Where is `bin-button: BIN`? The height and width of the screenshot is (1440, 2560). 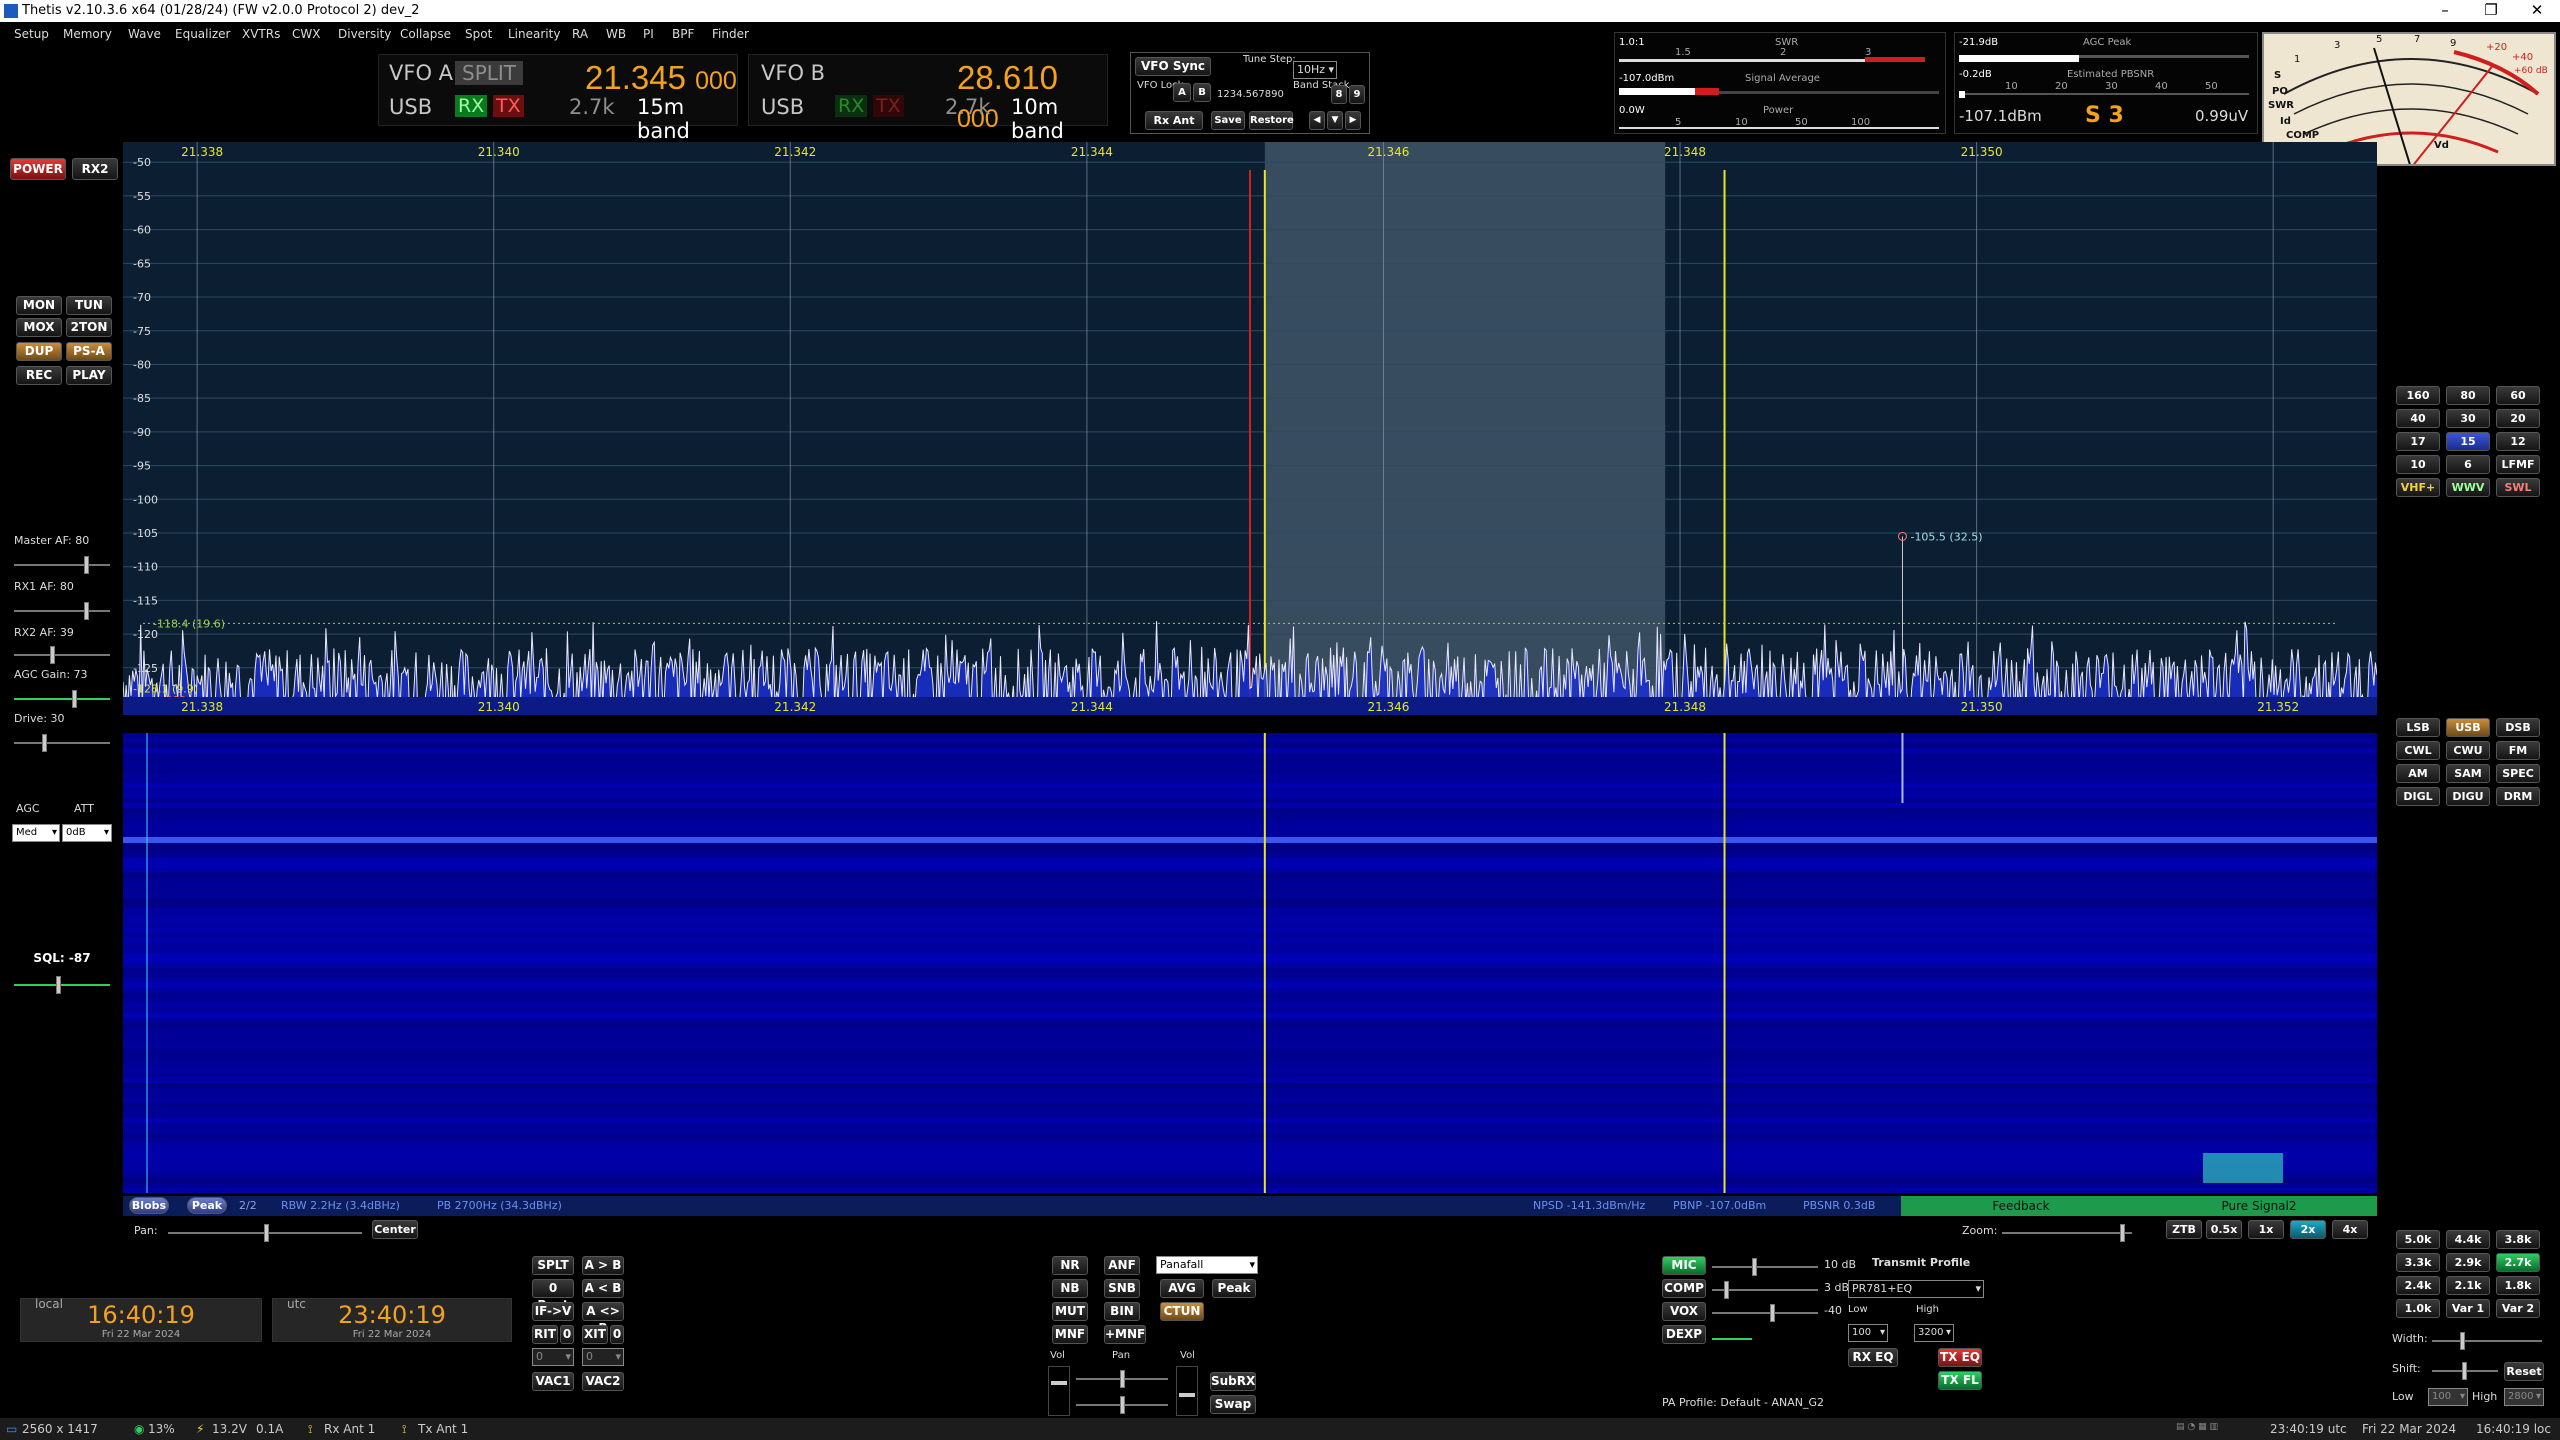 bin-button: BIN is located at coordinates (1122, 1311).